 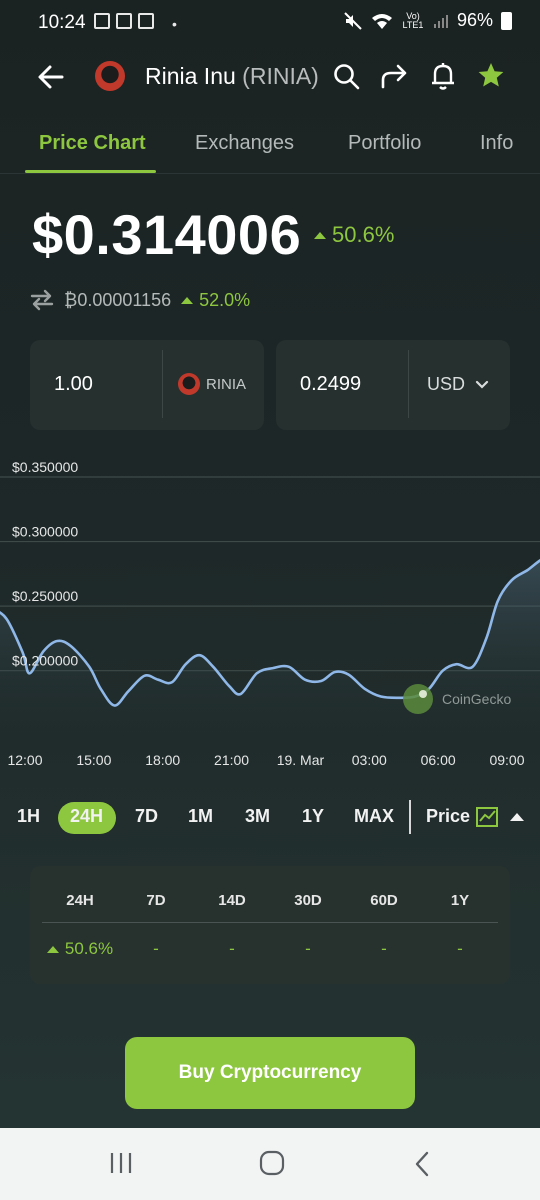 I want to click on chart-x-tick-label: 21:00, so click(x=231, y=760).